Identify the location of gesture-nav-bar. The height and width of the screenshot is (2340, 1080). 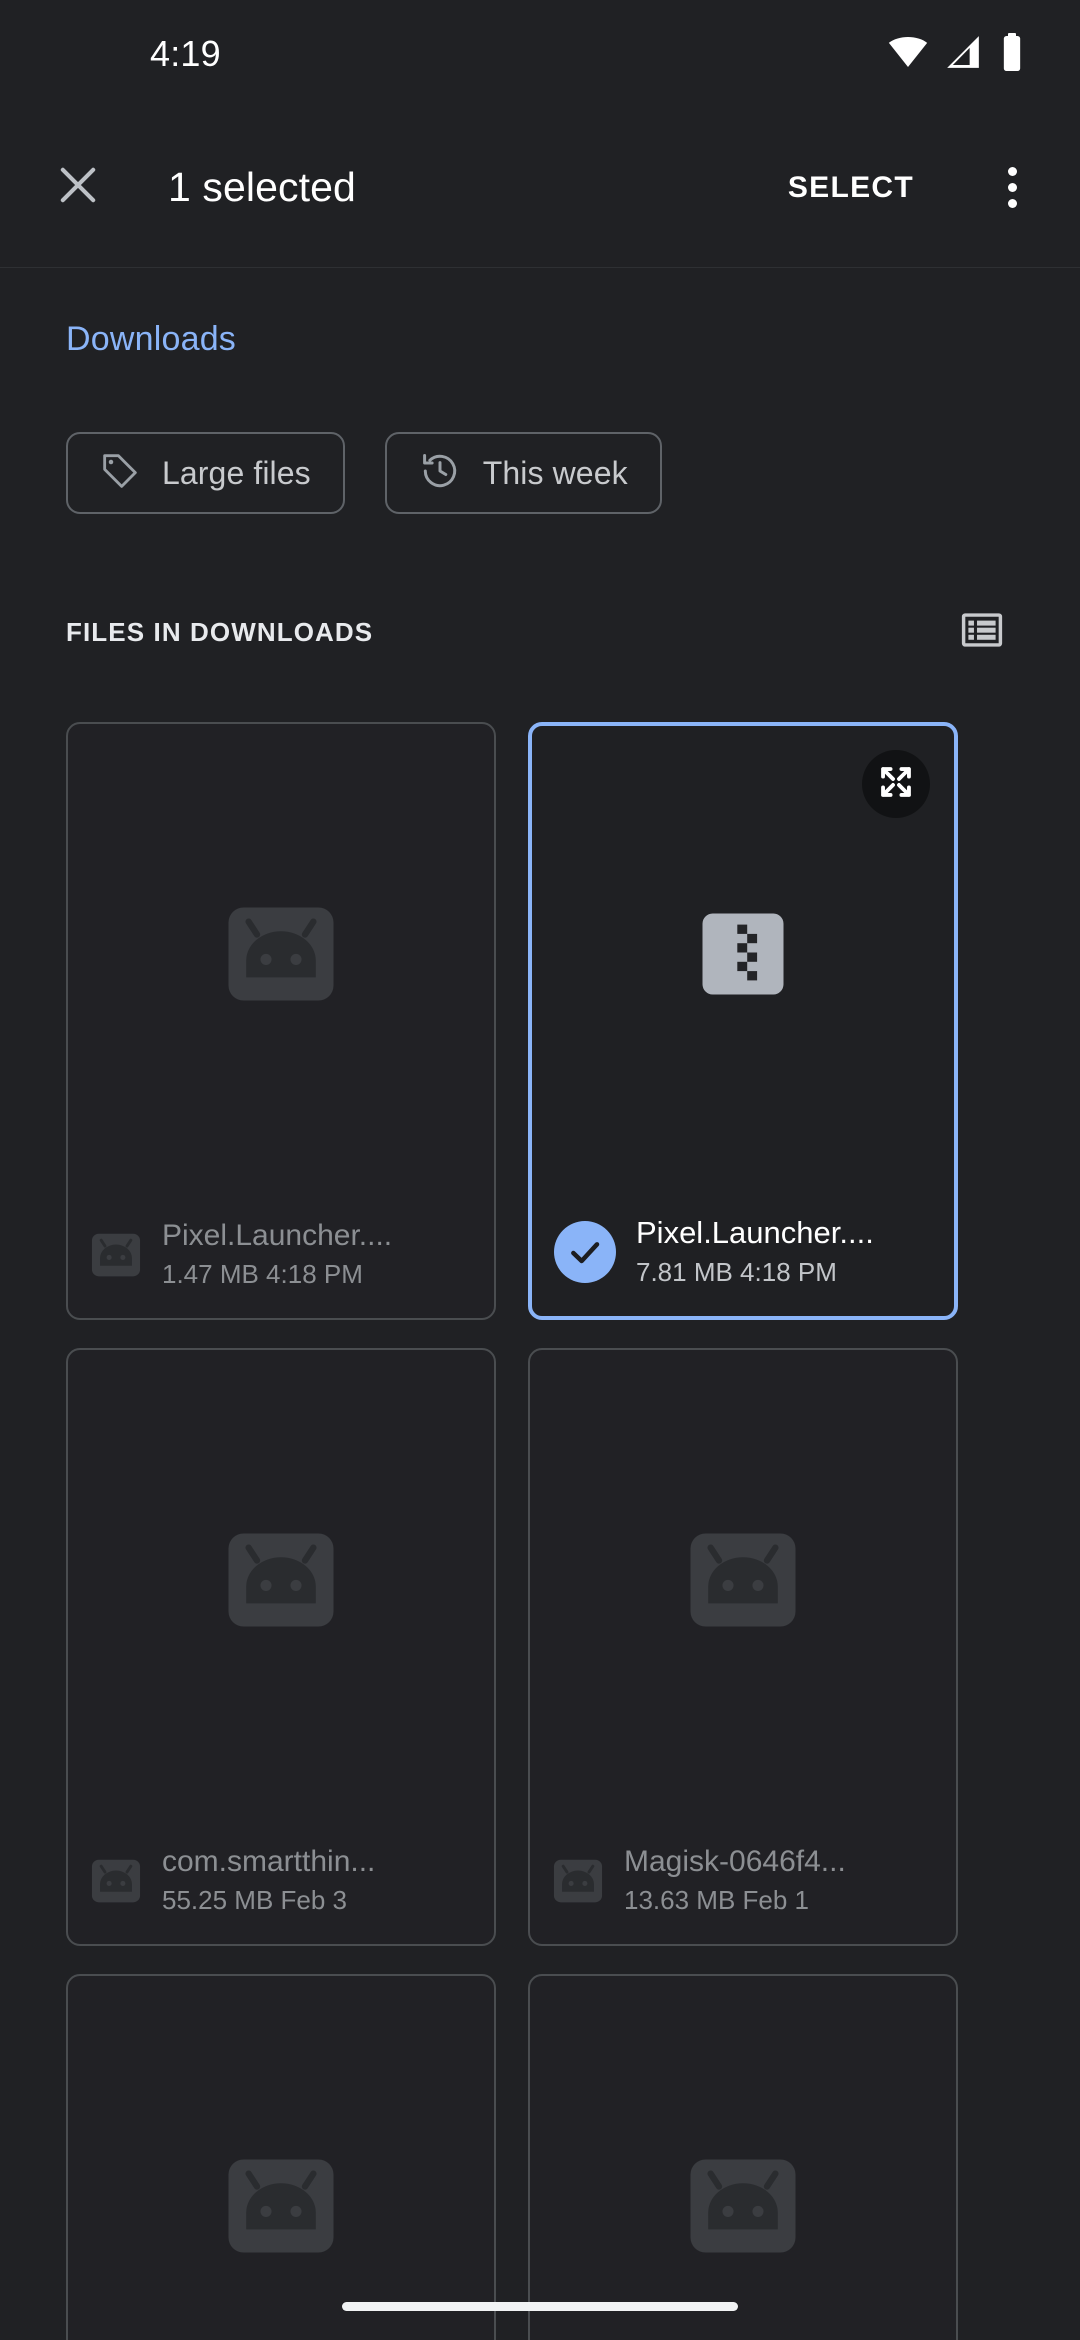
(540, 2306).